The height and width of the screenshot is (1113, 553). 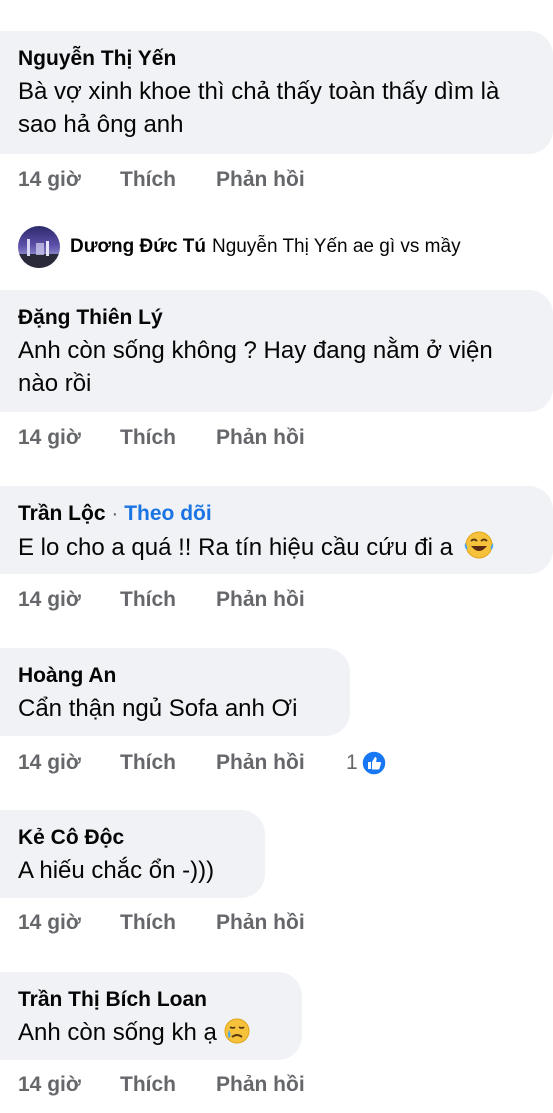 What do you see at coordinates (158, 708) in the screenshot?
I see `comment-text: Cẩn thận ngủ Sofa anh Ơi` at bounding box center [158, 708].